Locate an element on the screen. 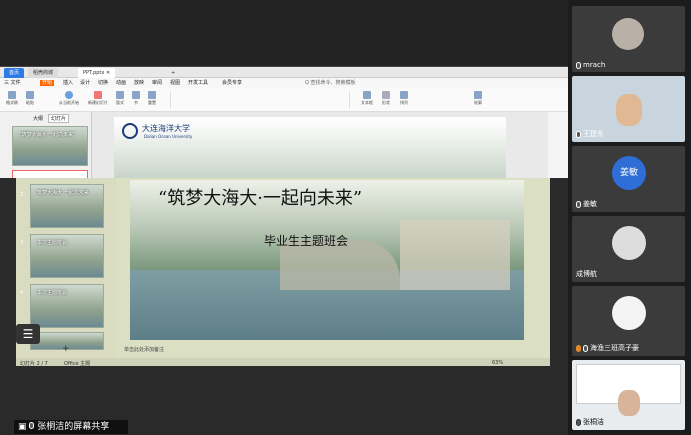 Image resolution: width=691 pixels, height=435 pixels. layout-button: 版式 is located at coordinates (120, 100).